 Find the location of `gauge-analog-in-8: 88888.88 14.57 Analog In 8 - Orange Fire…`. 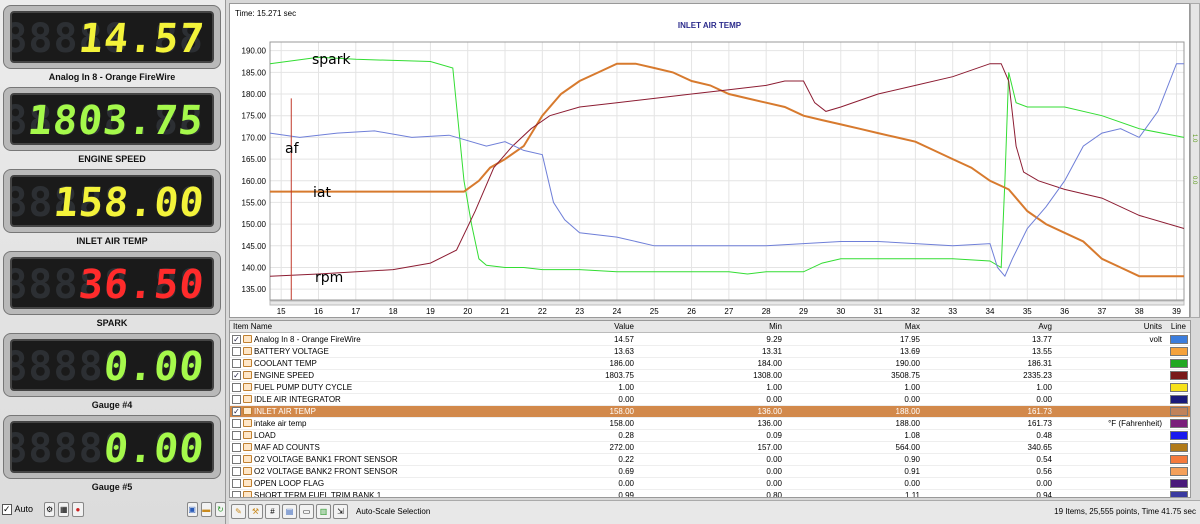

gauge-analog-in-8: 88888.88 14.57 Analog In 8 - Orange Fire… is located at coordinates (112, 41).